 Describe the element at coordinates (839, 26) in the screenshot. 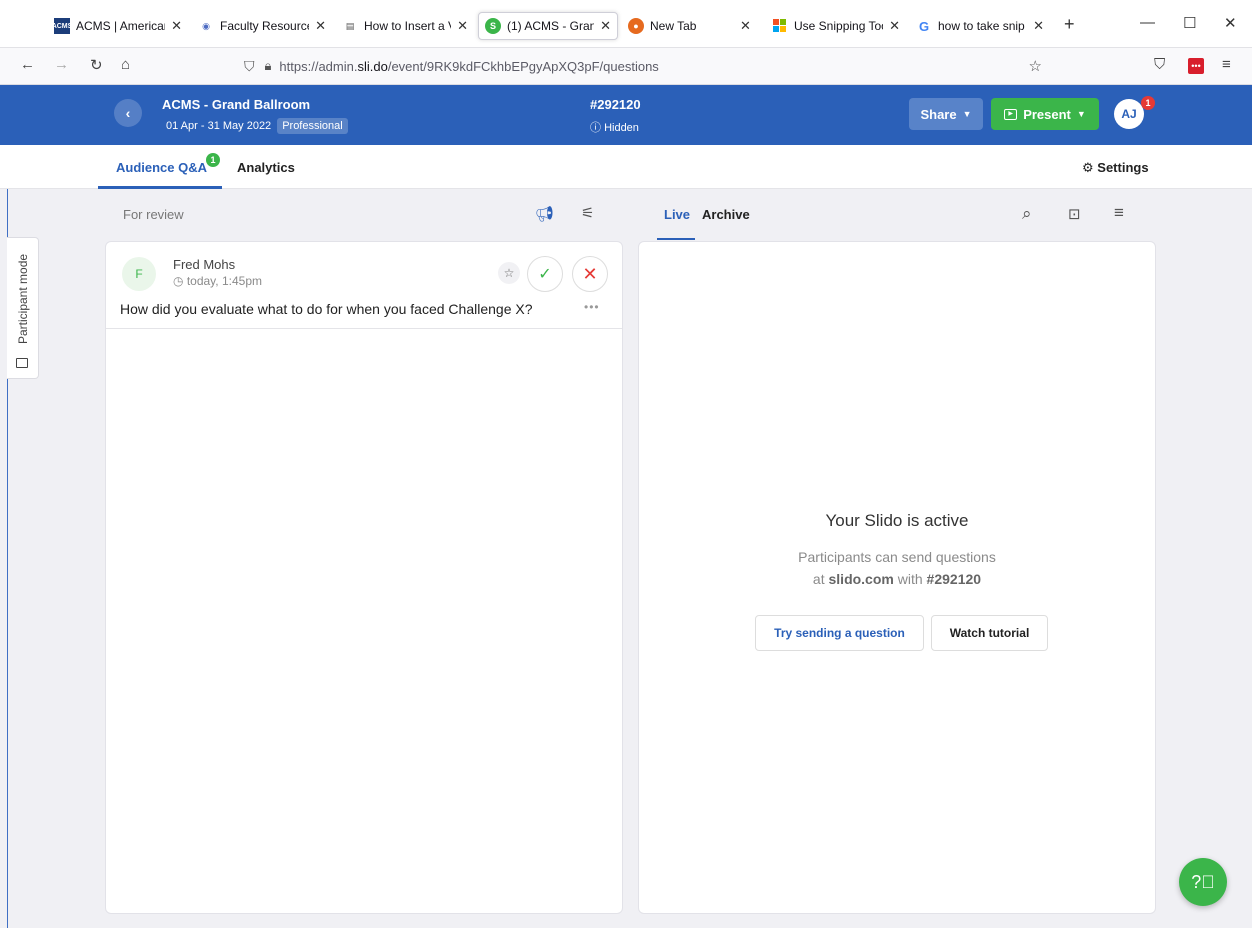

I see `browser-tab-title: Use Snipping Tool` at that location.